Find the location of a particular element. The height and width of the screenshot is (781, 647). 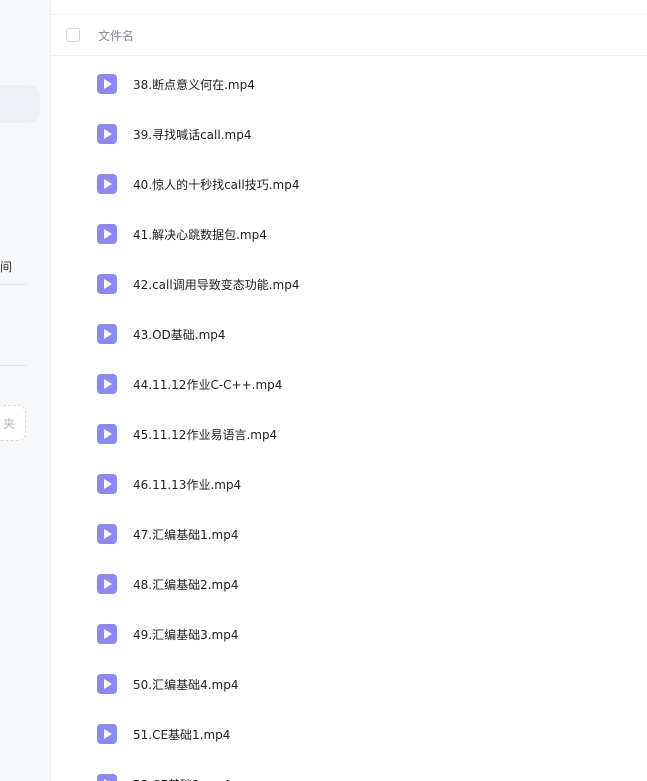

sidebar-partial-label: 间 is located at coordinates (6, 266).